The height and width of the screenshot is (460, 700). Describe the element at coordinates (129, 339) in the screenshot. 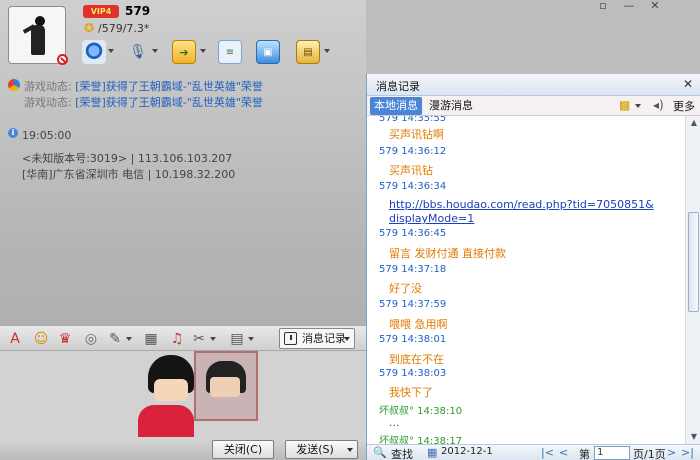

I see `graffiti-dropdown-icon` at that location.